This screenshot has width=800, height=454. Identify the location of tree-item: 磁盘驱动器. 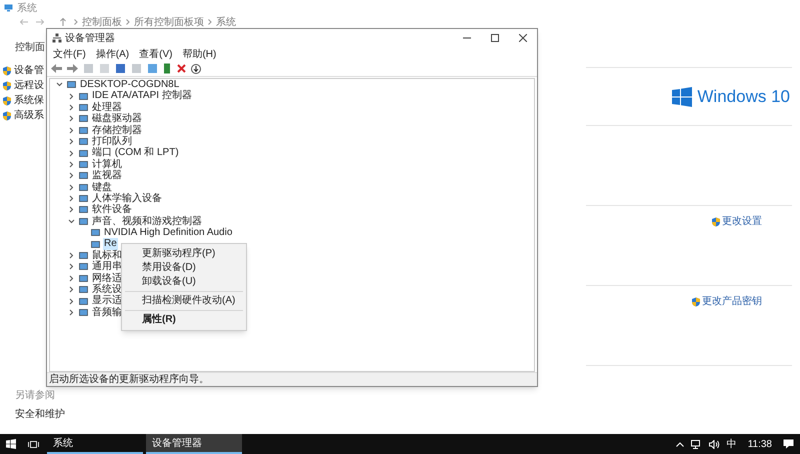
(117, 119).